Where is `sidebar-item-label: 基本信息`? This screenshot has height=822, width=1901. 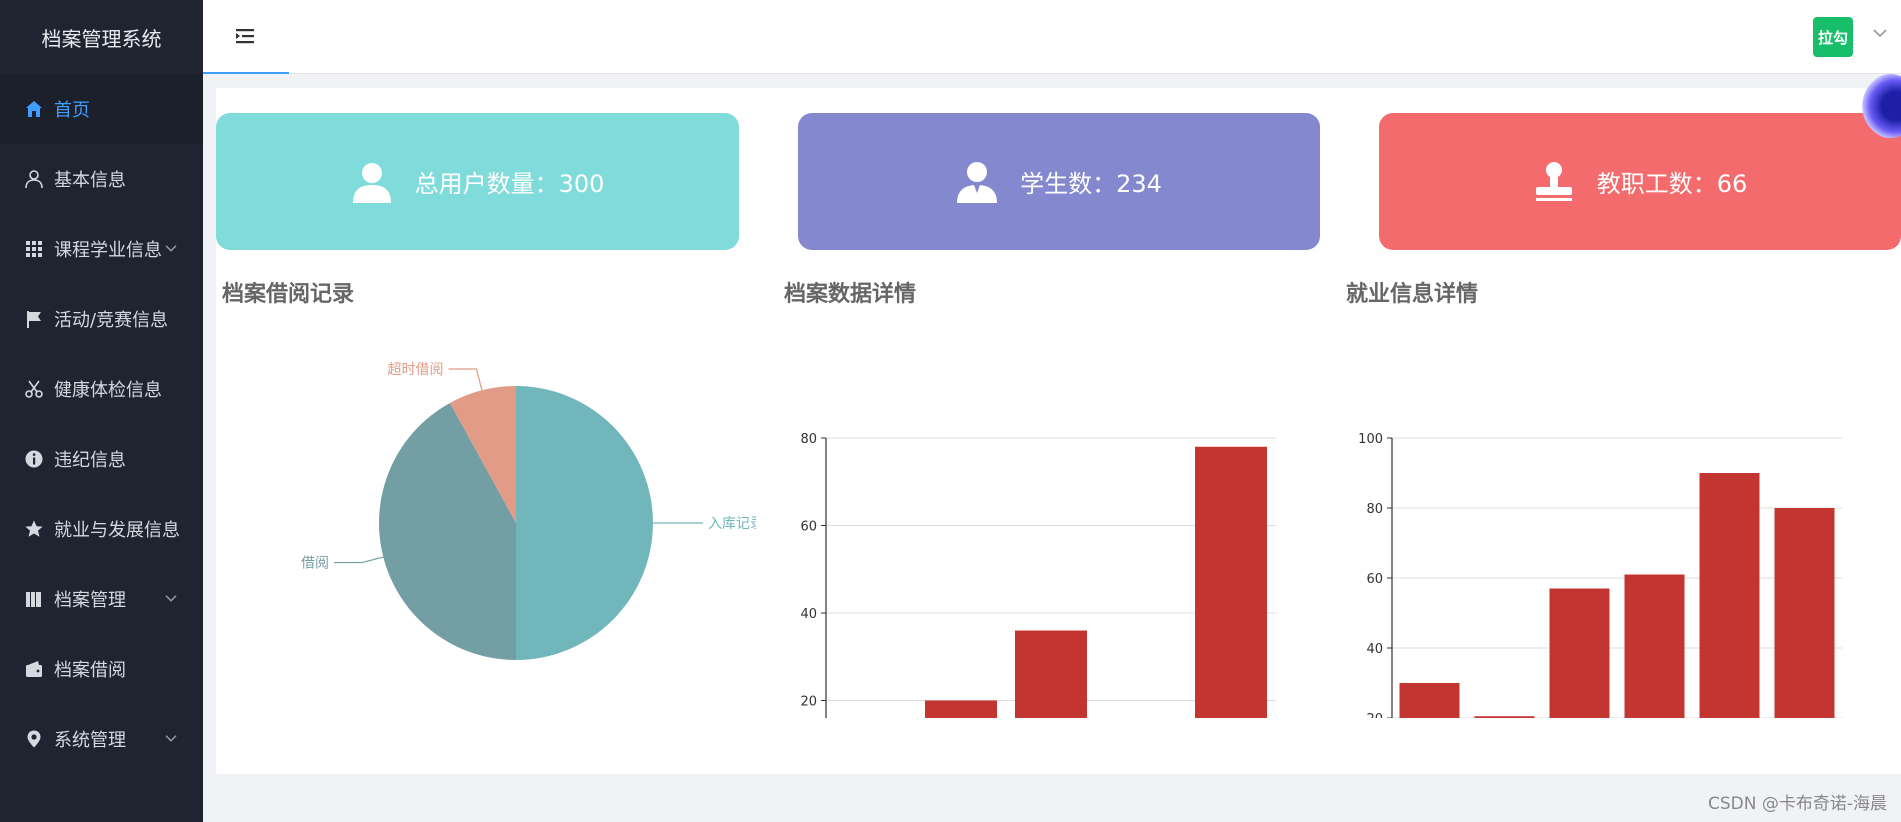
sidebar-item-label: 基本信息 is located at coordinates (90, 180).